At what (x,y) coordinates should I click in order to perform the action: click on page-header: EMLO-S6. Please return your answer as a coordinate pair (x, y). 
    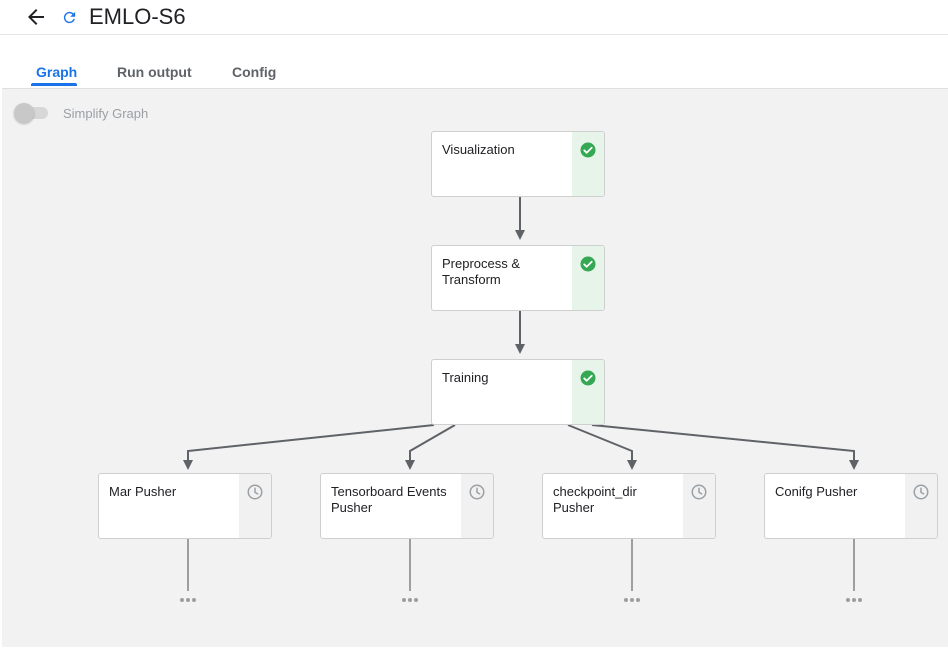
    Looking at the image, I should click on (474, 17).